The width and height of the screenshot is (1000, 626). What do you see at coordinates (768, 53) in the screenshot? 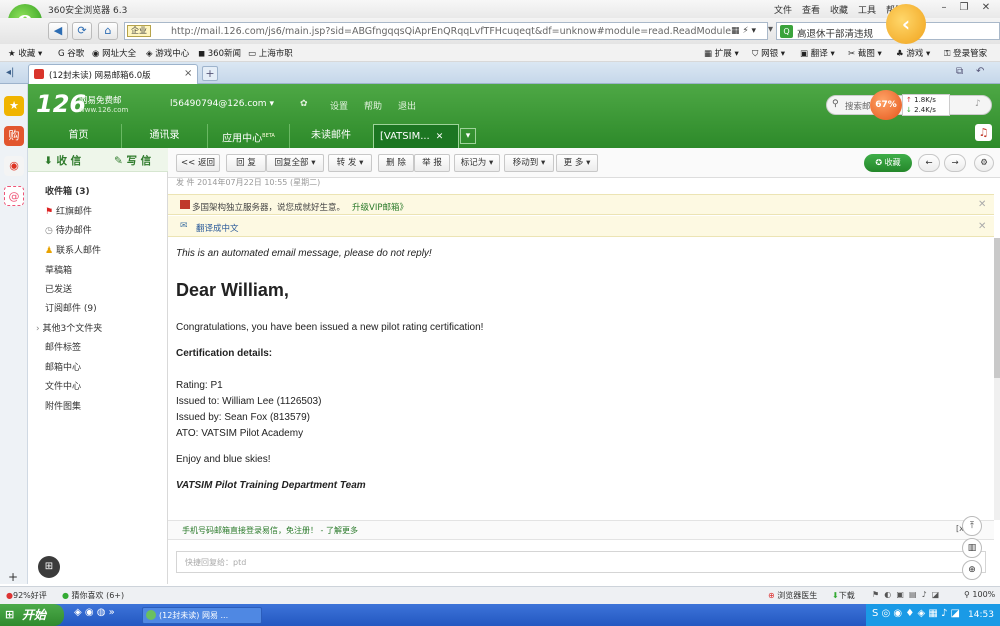
I see `toolbar-bank: ⛉ 网银 ▾` at bounding box center [768, 53].